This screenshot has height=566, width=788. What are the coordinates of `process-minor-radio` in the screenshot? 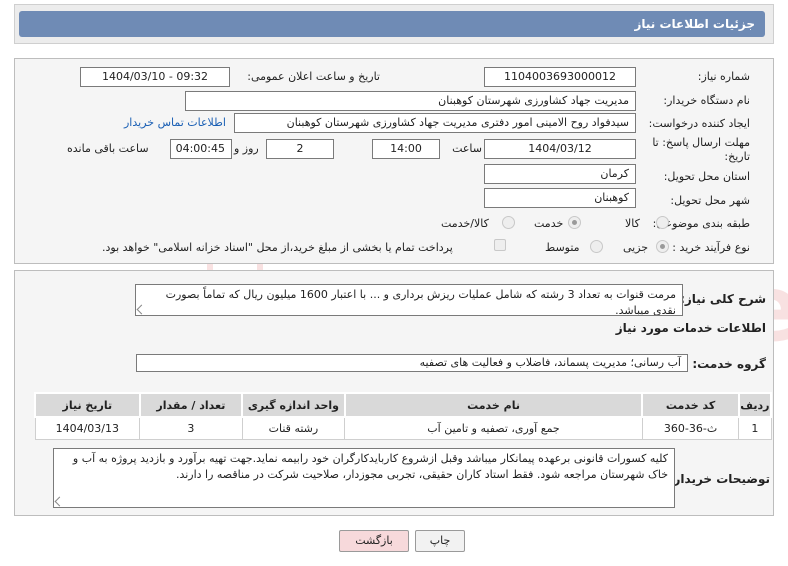 It's located at (662, 246).